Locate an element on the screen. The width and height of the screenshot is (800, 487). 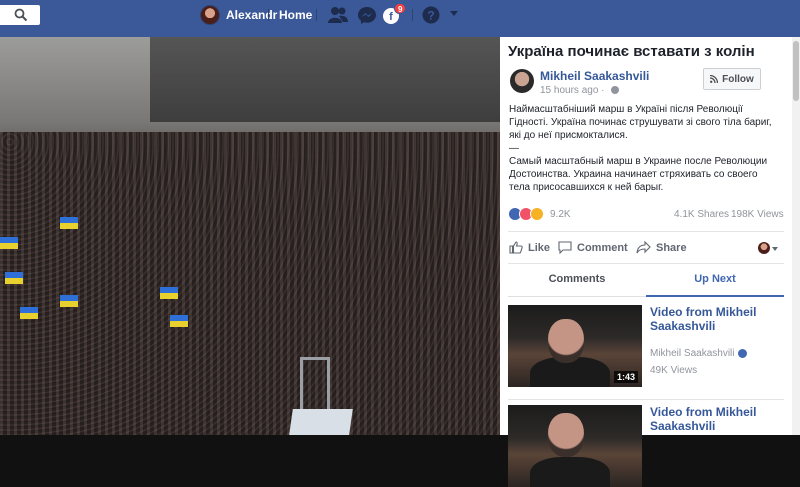
comment-button: Comment is located at coordinates (593, 247).